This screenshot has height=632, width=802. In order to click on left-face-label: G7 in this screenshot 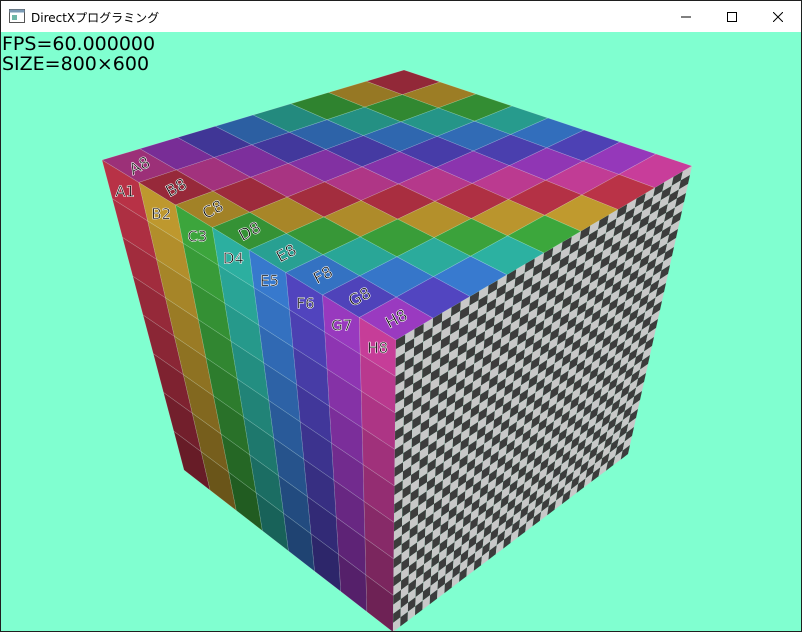, I will do `click(341, 326)`.